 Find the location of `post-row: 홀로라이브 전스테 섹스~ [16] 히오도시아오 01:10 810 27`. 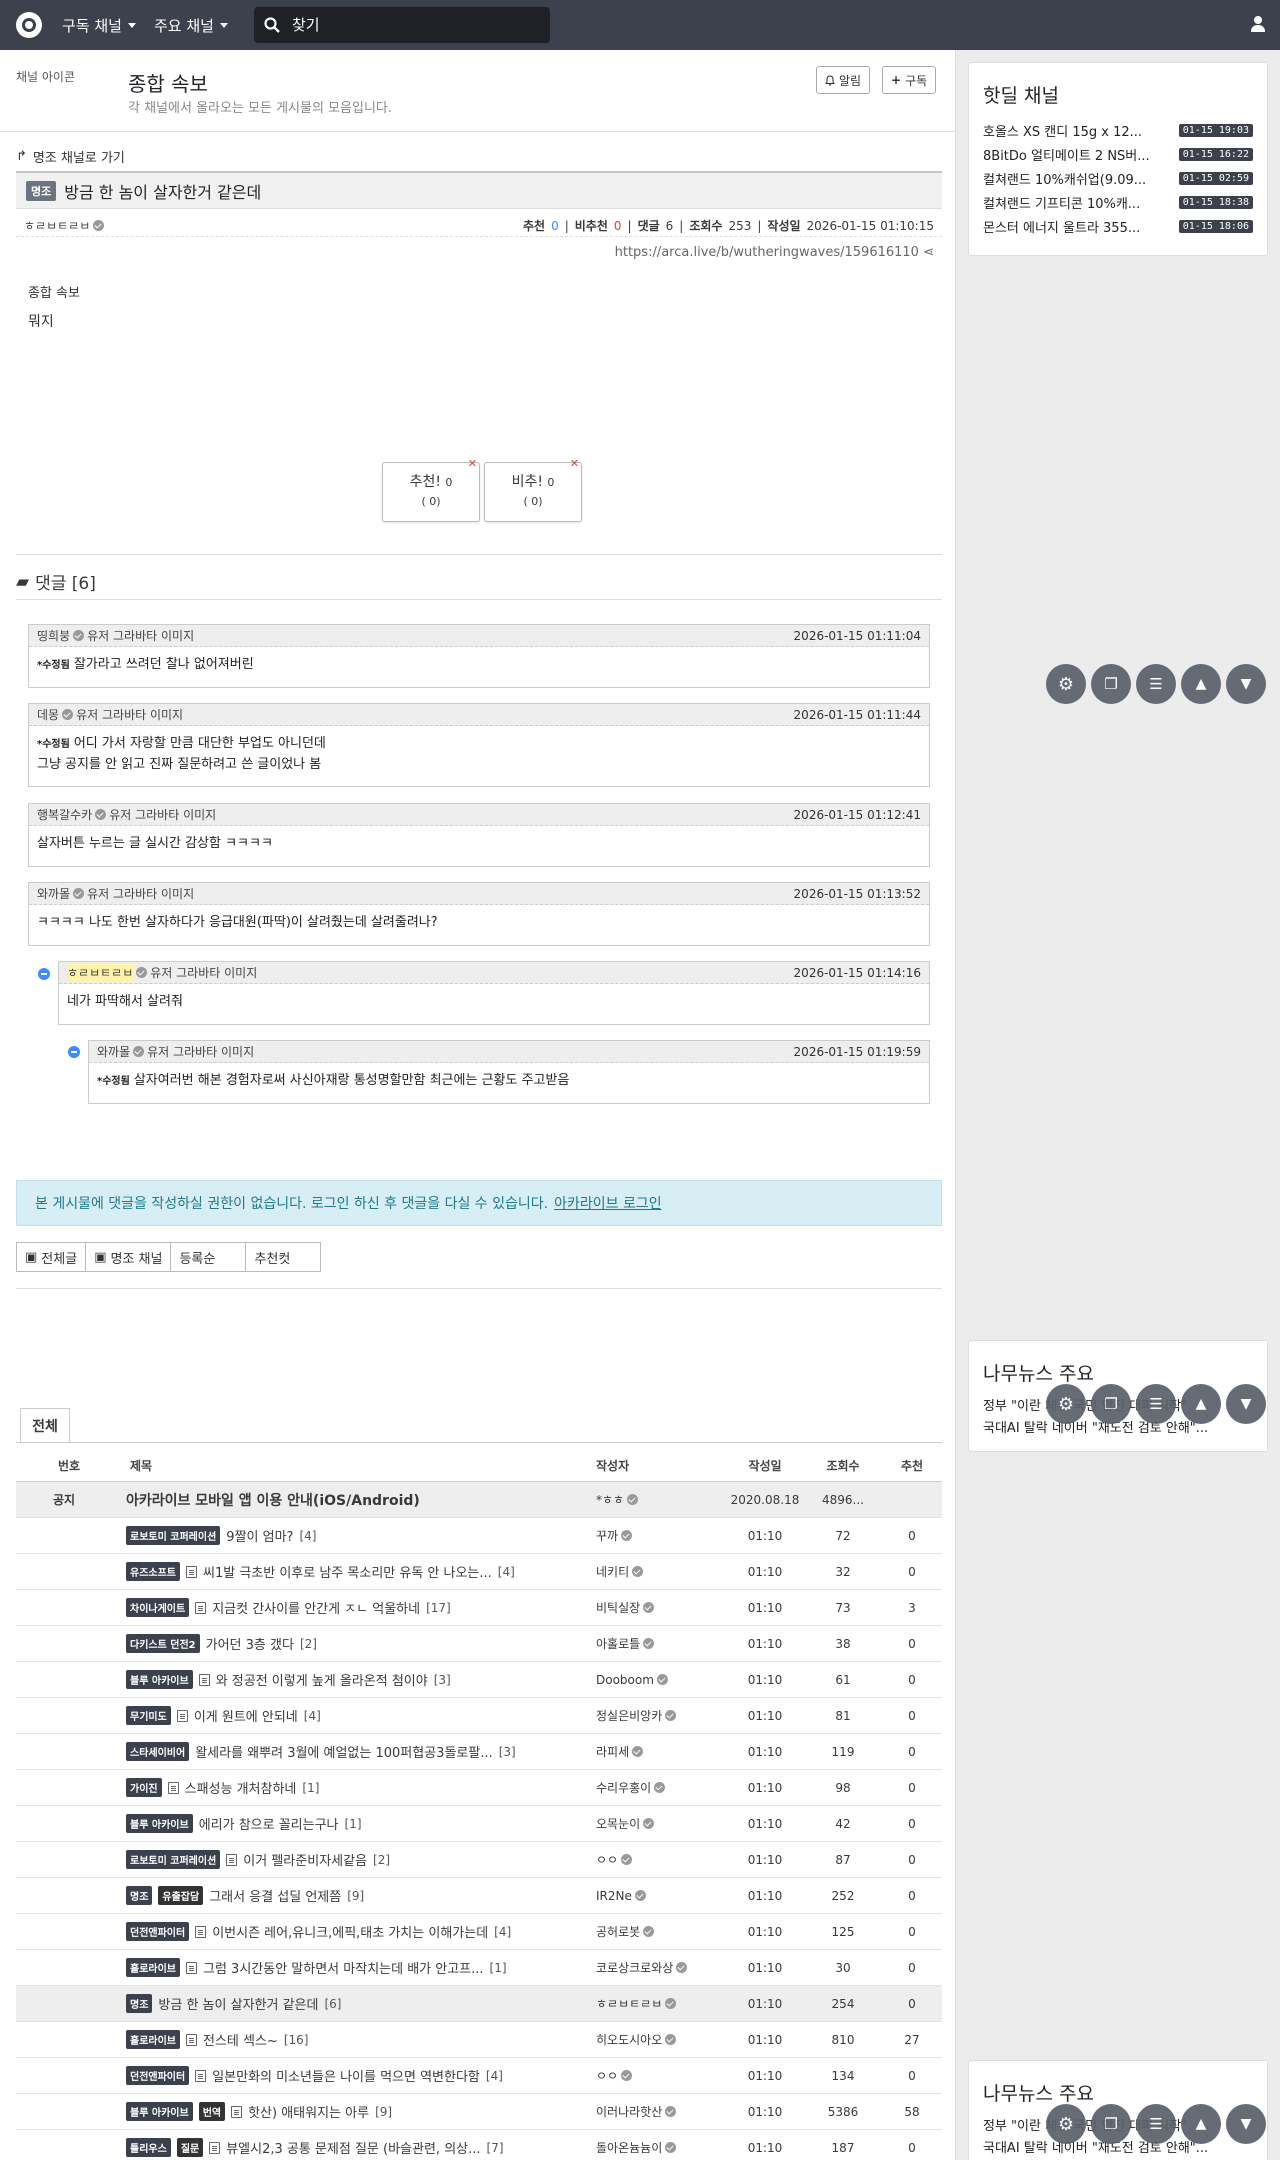

post-row: 홀로라이브 전스테 섹스~ [16] 히오도시아오 01:10 810 27 is located at coordinates (479, 2040).